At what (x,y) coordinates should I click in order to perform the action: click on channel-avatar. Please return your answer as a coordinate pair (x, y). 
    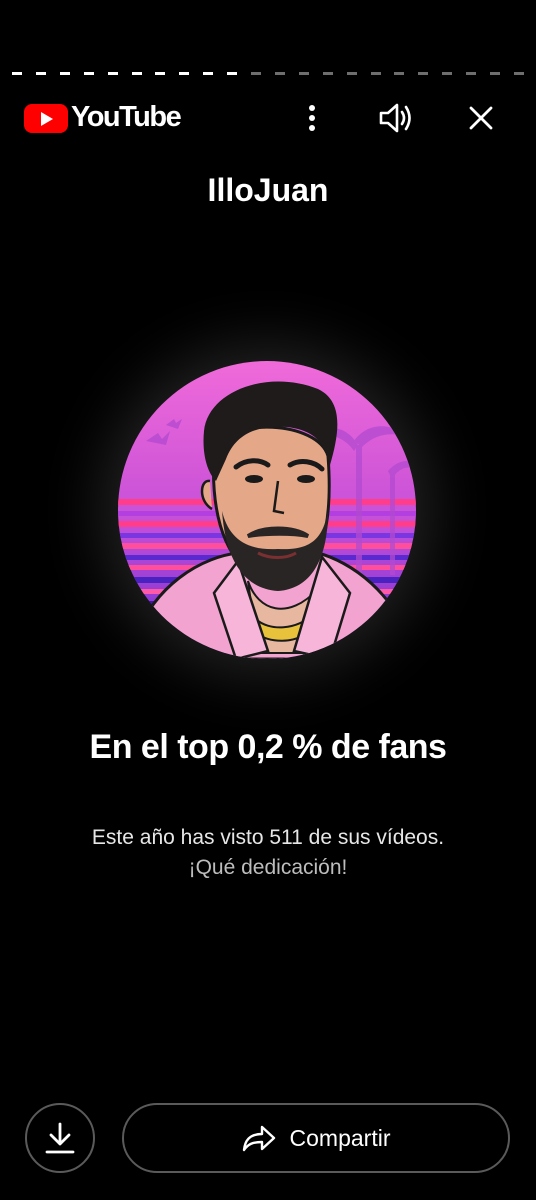
    Looking at the image, I should click on (267, 510).